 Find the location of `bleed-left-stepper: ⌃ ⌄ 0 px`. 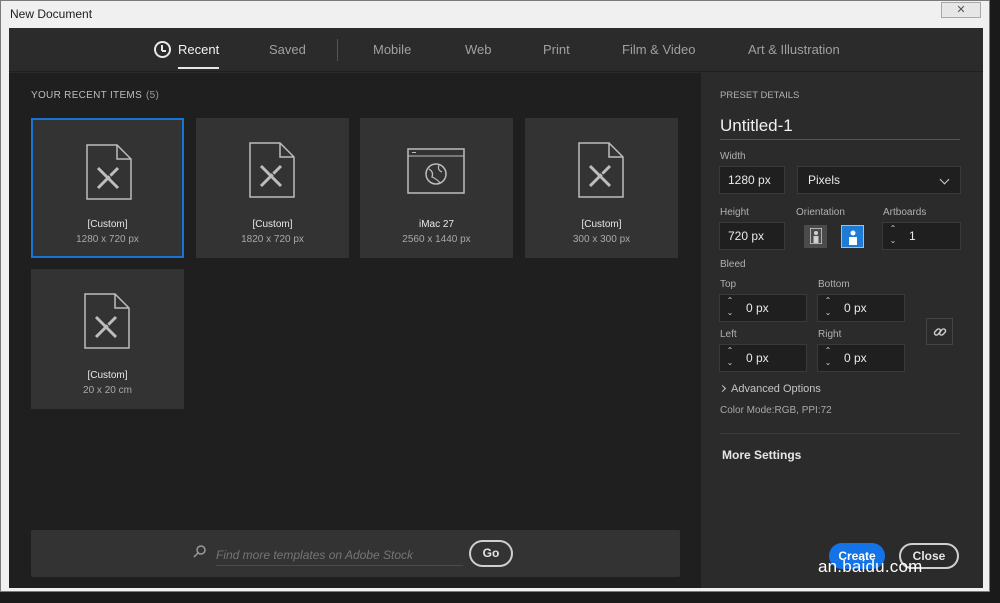

bleed-left-stepper: ⌃ ⌄ 0 px is located at coordinates (763, 358).